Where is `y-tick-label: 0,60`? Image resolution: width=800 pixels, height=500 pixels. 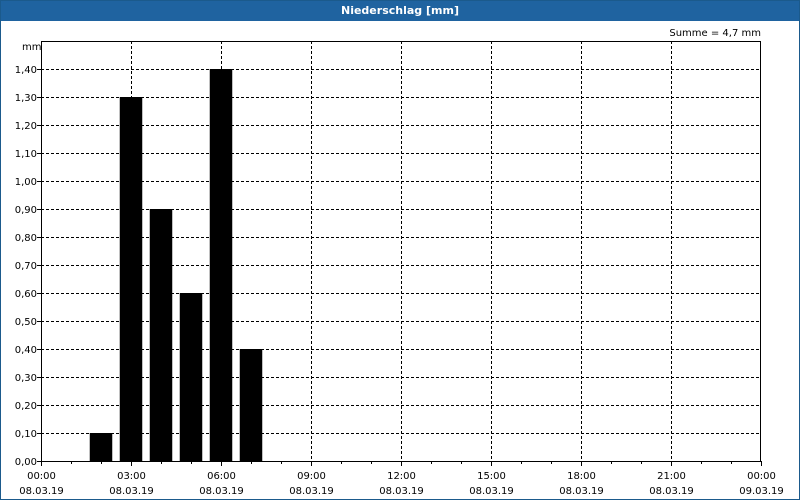 y-tick-label: 0,60 is located at coordinates (26, 294).